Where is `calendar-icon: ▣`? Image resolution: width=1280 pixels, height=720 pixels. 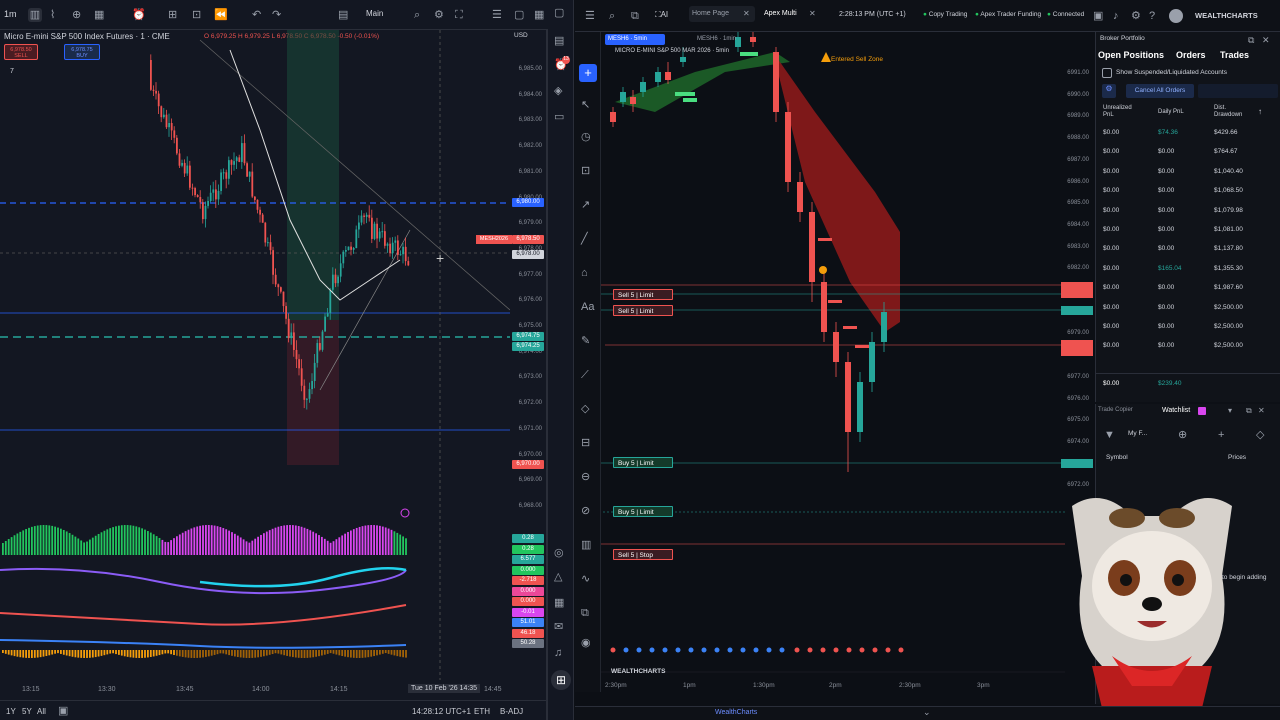
calendar-icon: ▣ is located at coordinates (63, 711).